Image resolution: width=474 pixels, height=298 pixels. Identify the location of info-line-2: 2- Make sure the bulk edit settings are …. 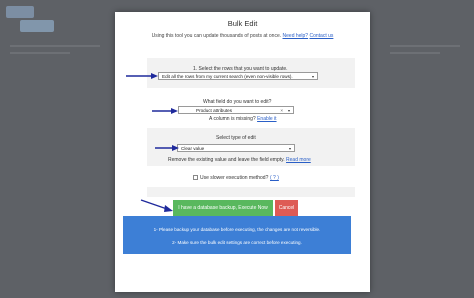
(237, 242).